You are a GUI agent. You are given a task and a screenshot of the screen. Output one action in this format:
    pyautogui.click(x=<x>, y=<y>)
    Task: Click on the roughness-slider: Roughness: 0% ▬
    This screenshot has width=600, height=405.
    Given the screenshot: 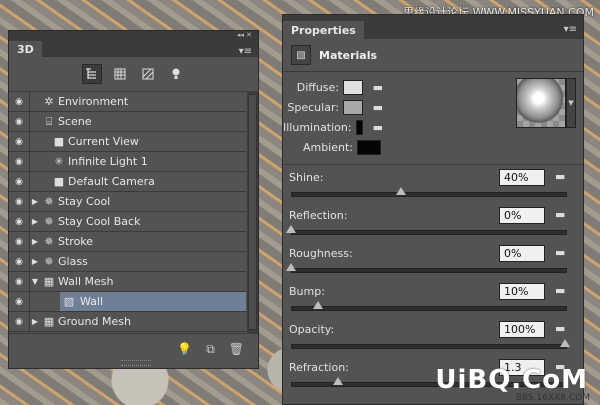 What is the action you would take?
    pyautogui.click(x=433, y=260)
    